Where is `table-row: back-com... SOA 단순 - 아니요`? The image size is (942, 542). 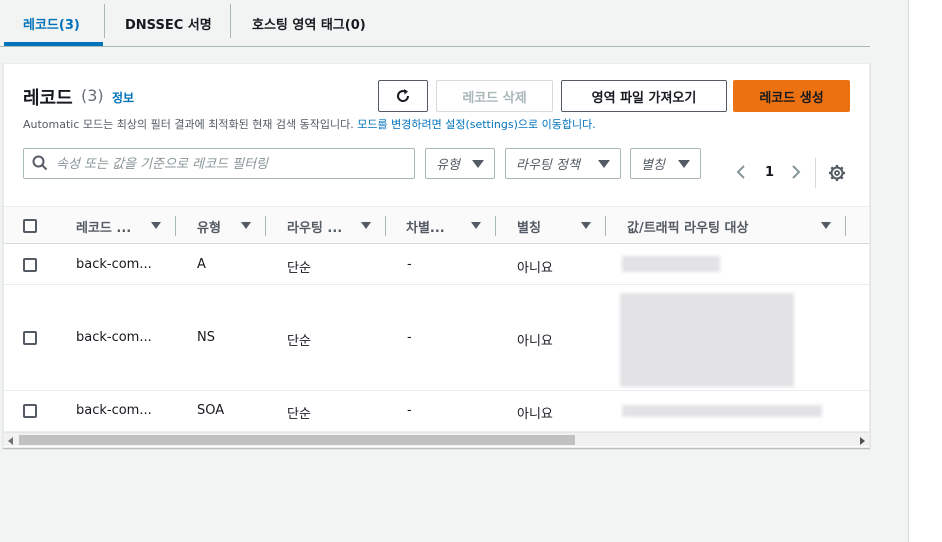 table-row: back-com... SOA 단순 - 아니요 is located at coordinates (436, 411).